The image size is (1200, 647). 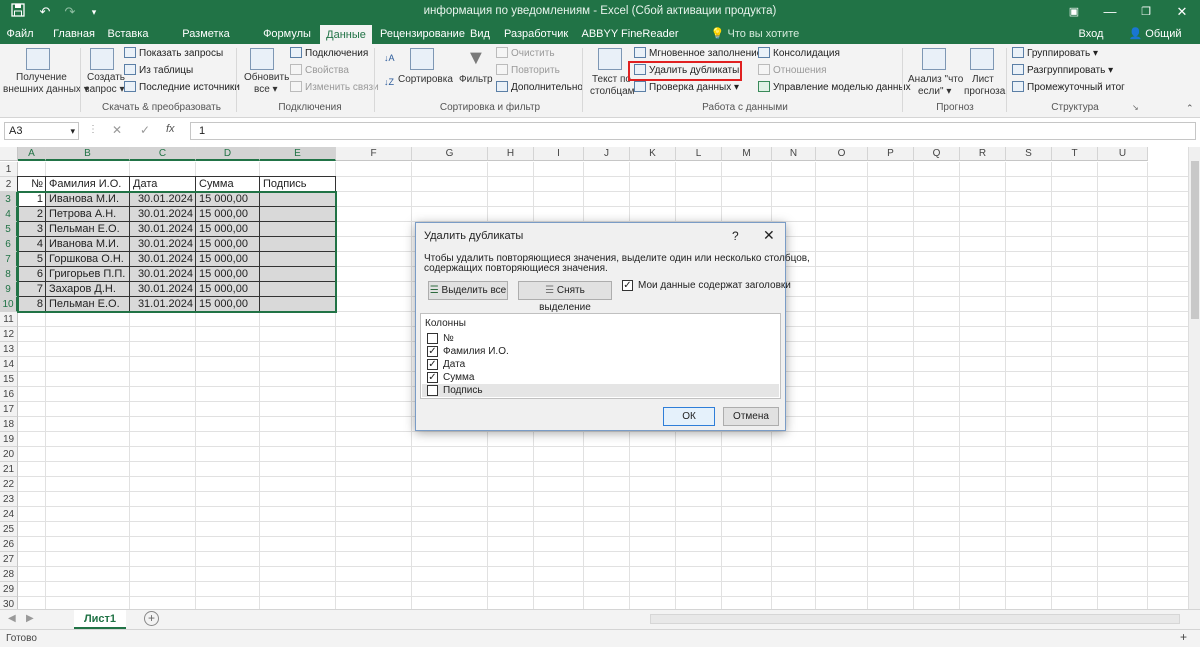 What do you see at coordinates (799, 54) in the screenshot?
I see `consolidate-button: Консолидация` at bounding box center [799, 54].